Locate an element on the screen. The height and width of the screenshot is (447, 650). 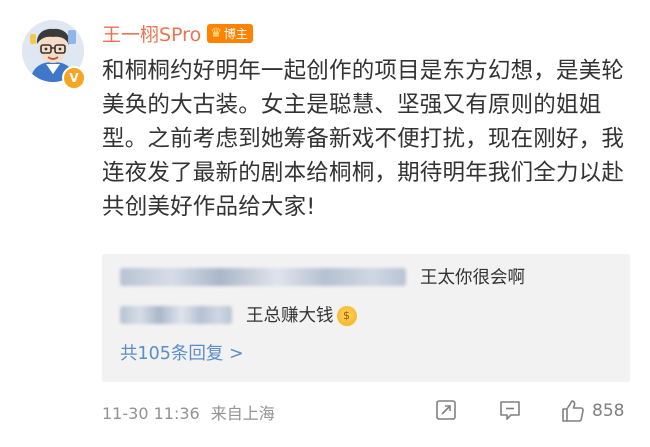
post-header: 王一栩SPro ♛ 博主 is located at coordinates (177, 33).